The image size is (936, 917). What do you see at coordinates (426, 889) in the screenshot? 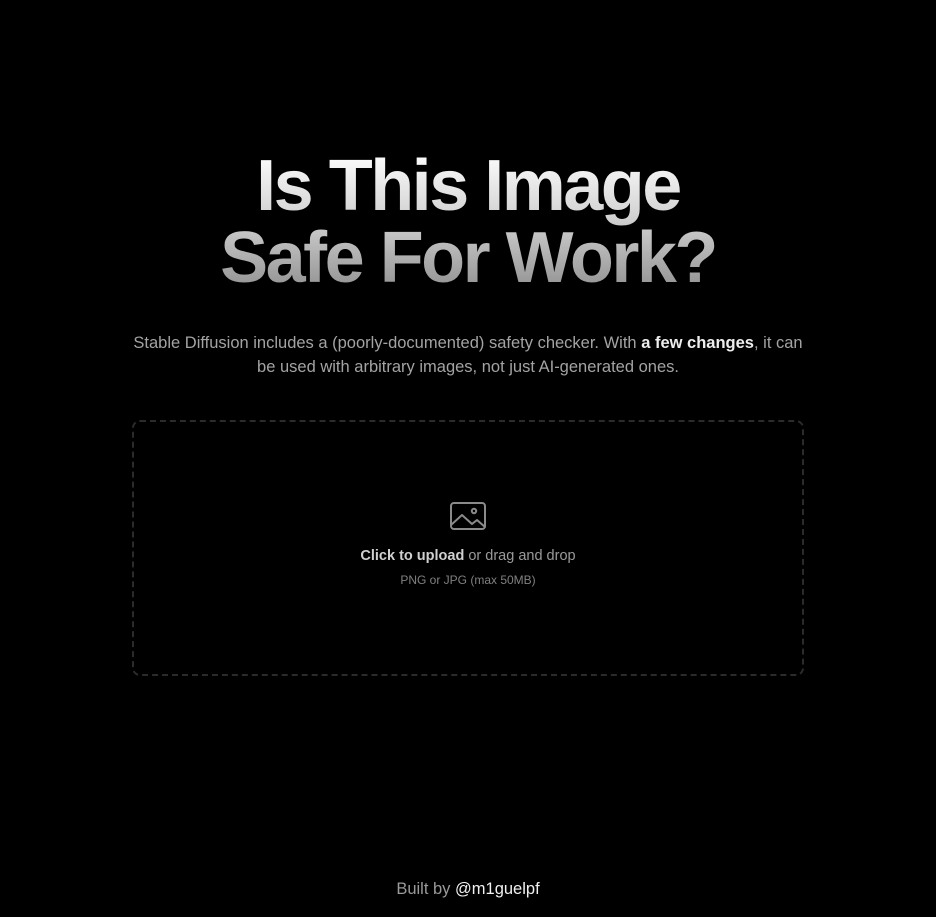
I see `footer-prefix: Built by` at bounding box center [426, 889].